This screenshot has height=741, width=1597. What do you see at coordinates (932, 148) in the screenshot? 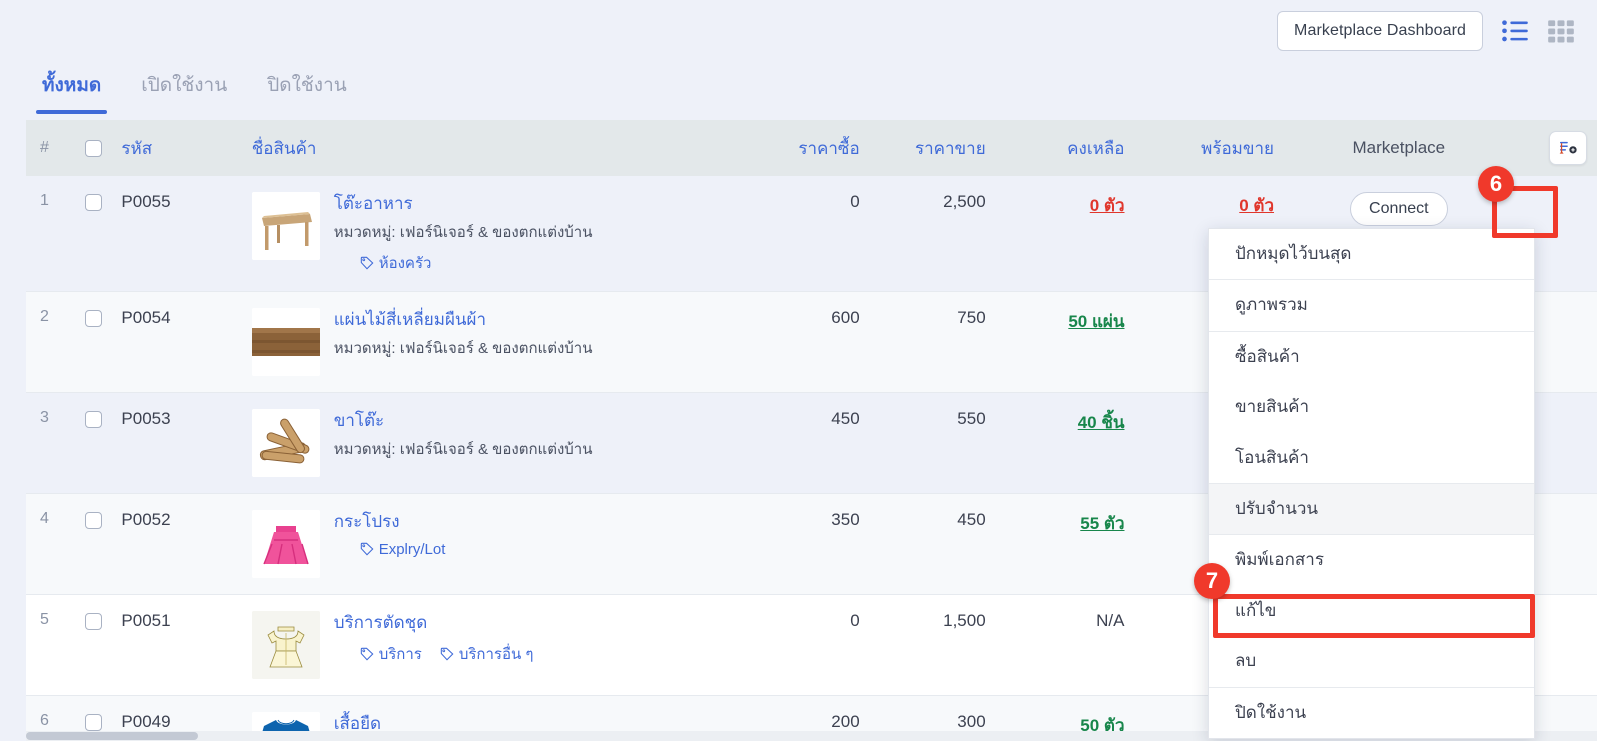
I see `header-sell-price: ราคาขาย` at bounding box center [932, 148].